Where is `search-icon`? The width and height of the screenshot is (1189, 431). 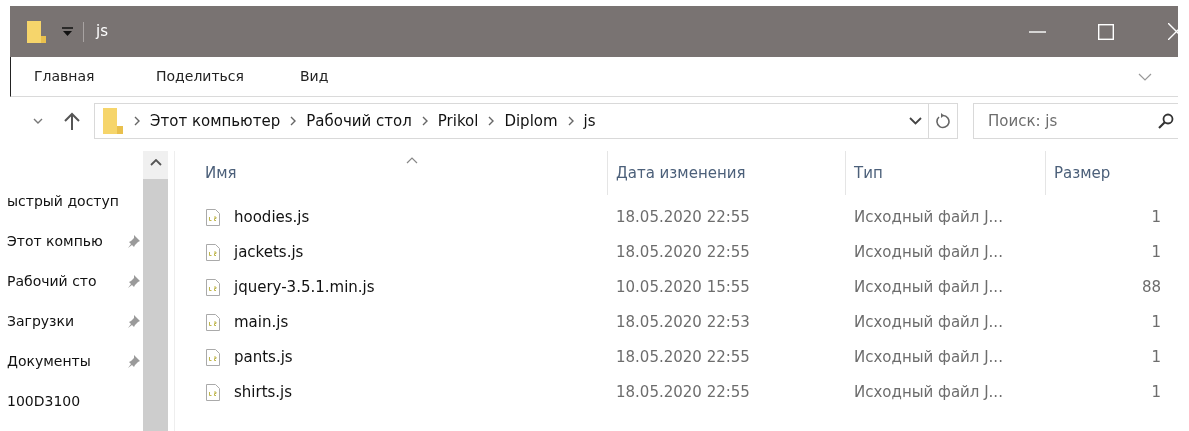
search-icon is located at coordinates (1166, 121).